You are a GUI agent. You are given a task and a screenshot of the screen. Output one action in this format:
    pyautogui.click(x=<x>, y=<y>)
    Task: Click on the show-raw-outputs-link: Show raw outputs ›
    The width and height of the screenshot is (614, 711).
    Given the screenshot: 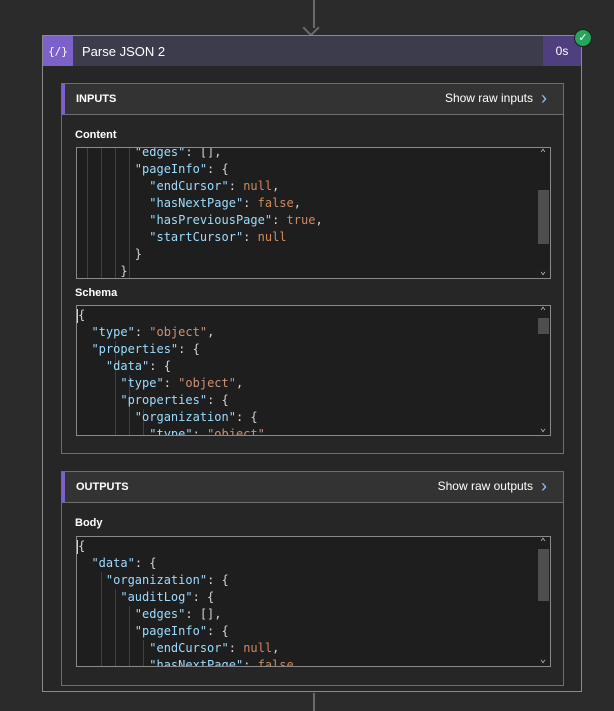 What is the action you would take?
    pyautogui.click(x=492, y=486)
    